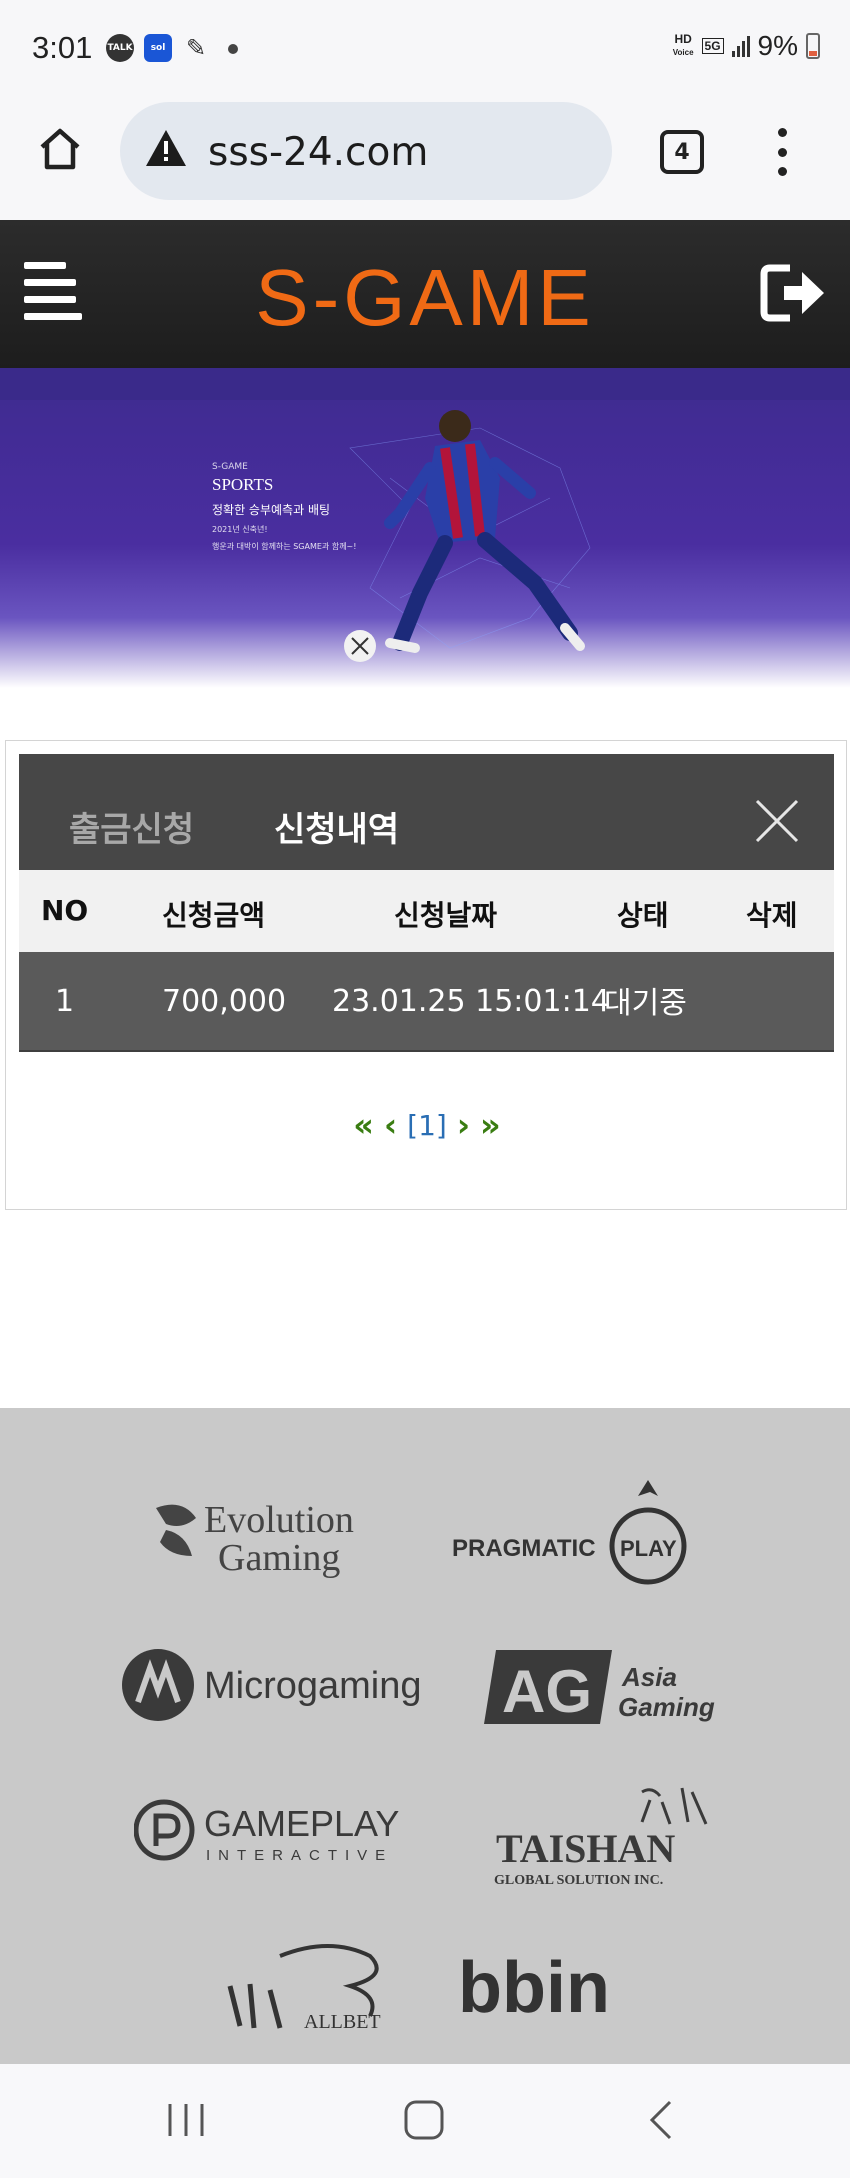 The image size is (850, 2178). What do you see at coordinates (648, 1548) in the screenshot?
I see `prag-text-2: PLAY` at bounding box center [648, 1548].